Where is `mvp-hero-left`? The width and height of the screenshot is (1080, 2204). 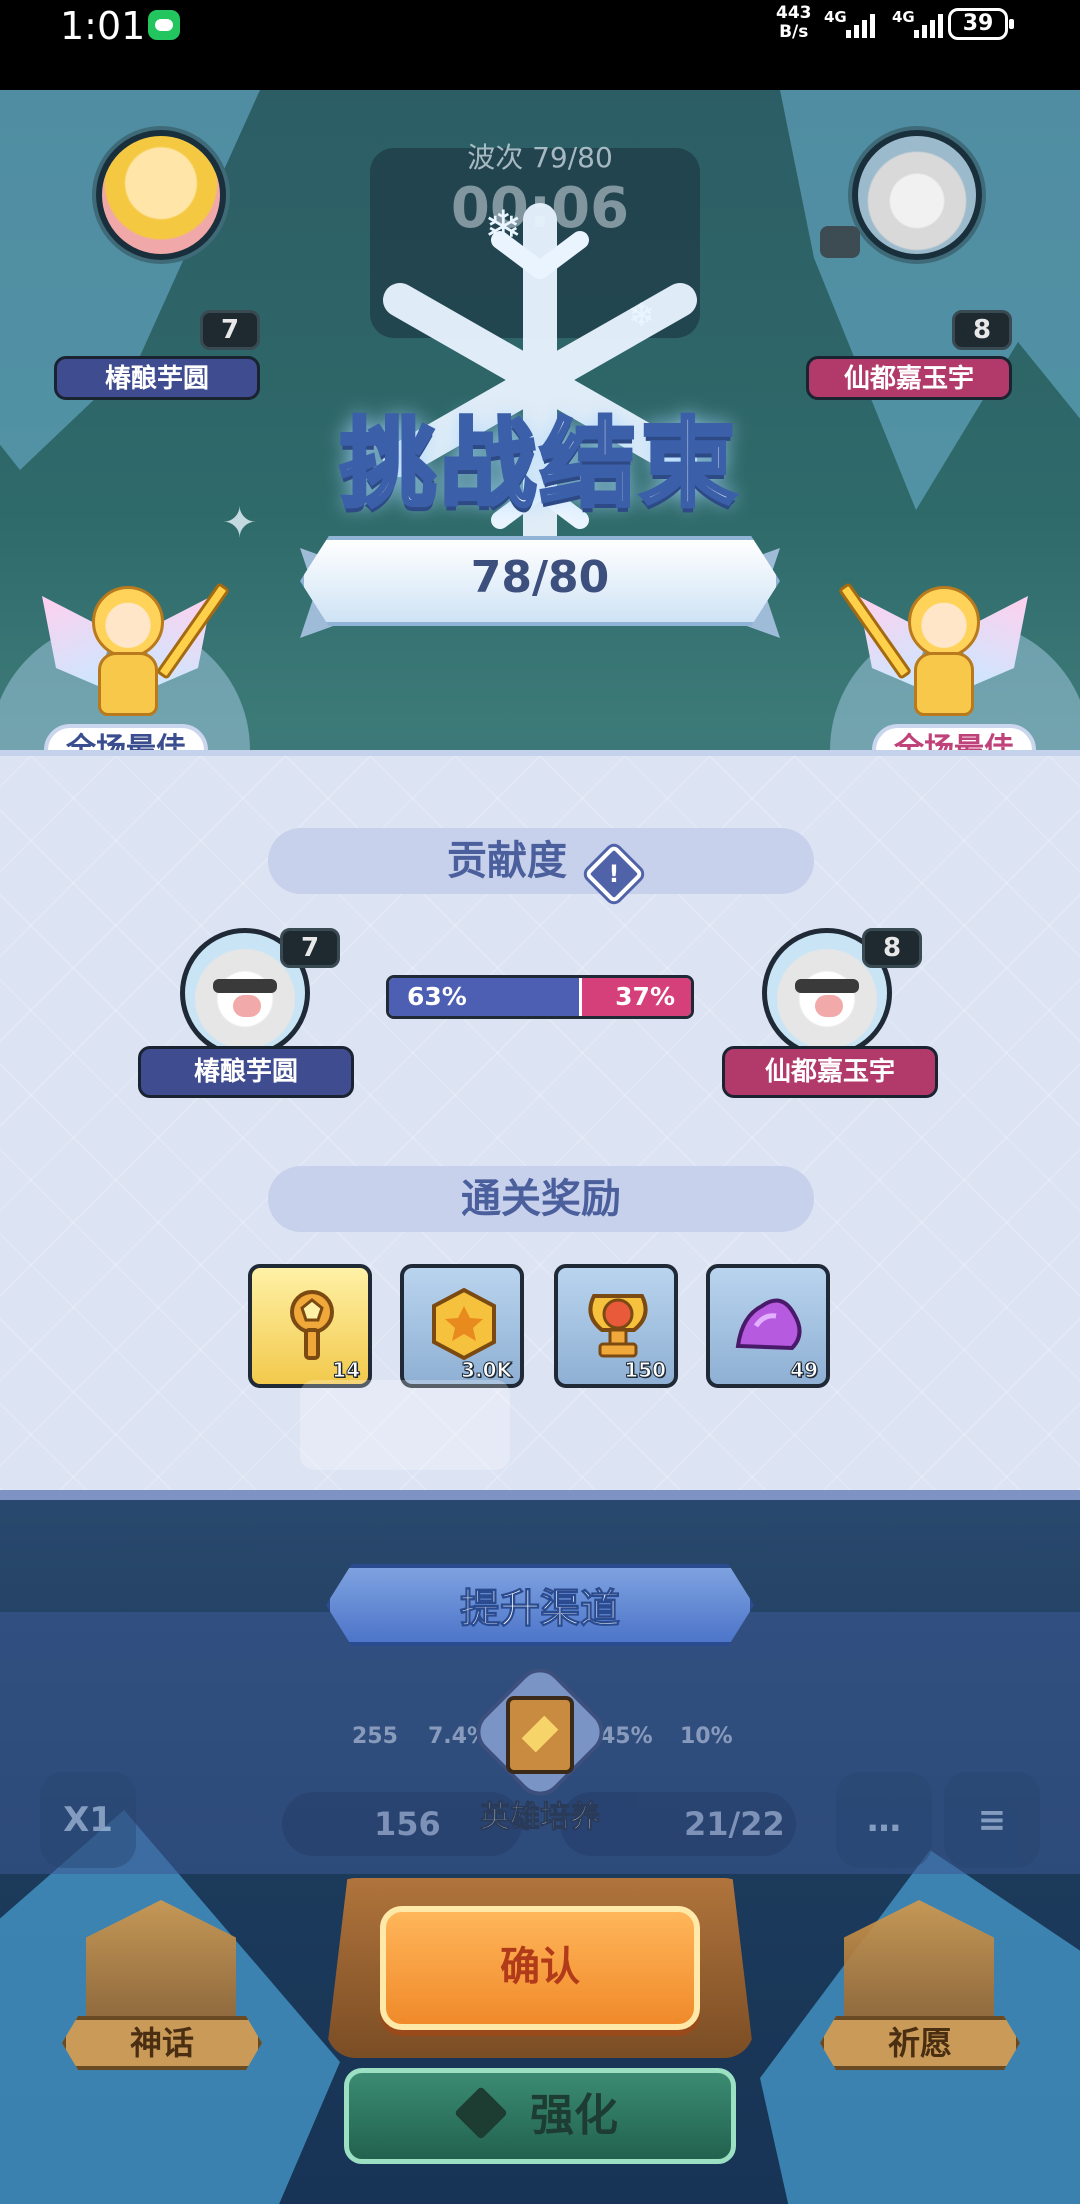 mvp-hero-left is located at coordinates (136, 651).